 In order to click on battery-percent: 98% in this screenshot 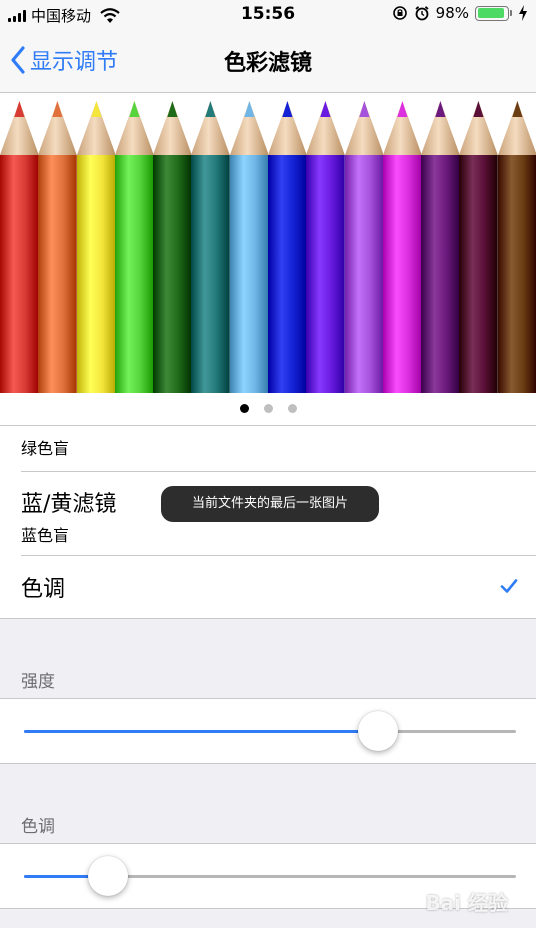, I will do `click(452, 13)`.